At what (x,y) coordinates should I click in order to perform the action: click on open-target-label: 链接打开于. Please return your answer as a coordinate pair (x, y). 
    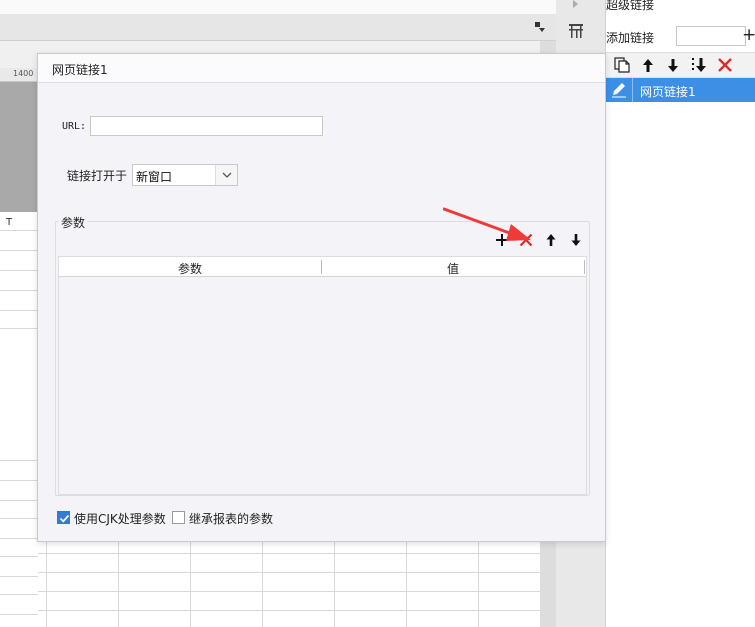
    Looking at the image, I should click on (97, 176).